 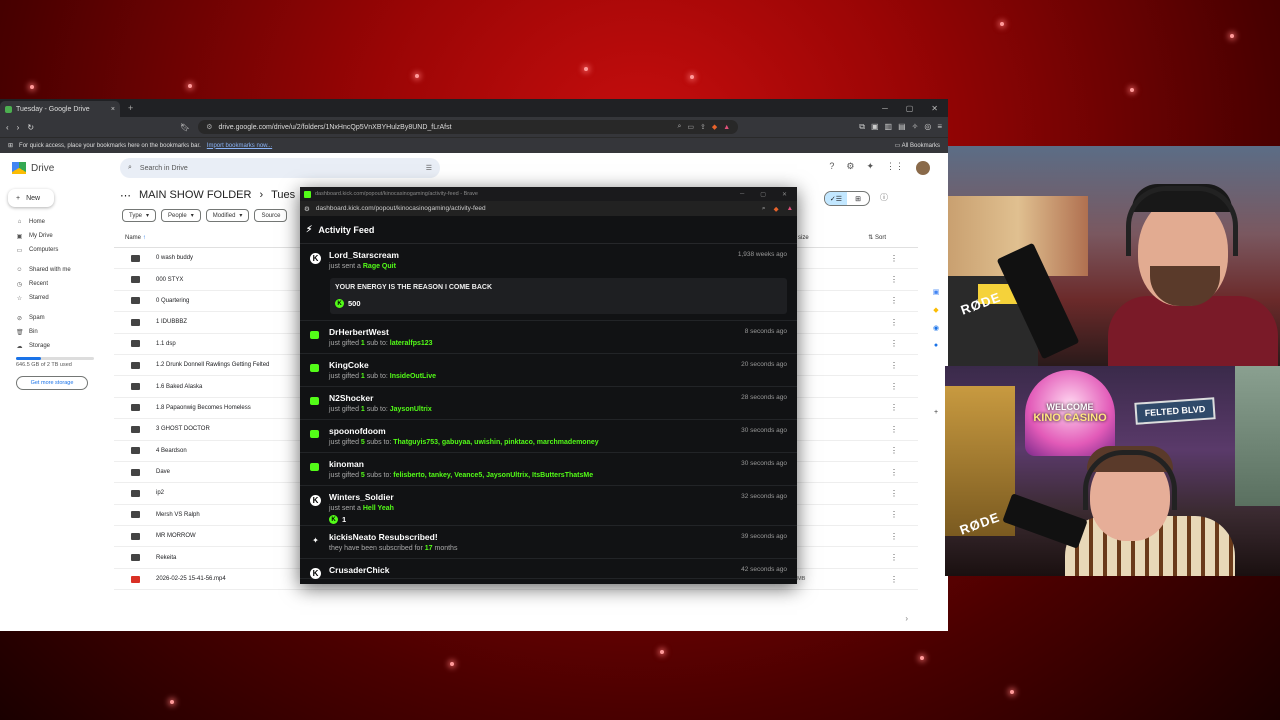 I want to click on avatar, so click(x=923, y=168).